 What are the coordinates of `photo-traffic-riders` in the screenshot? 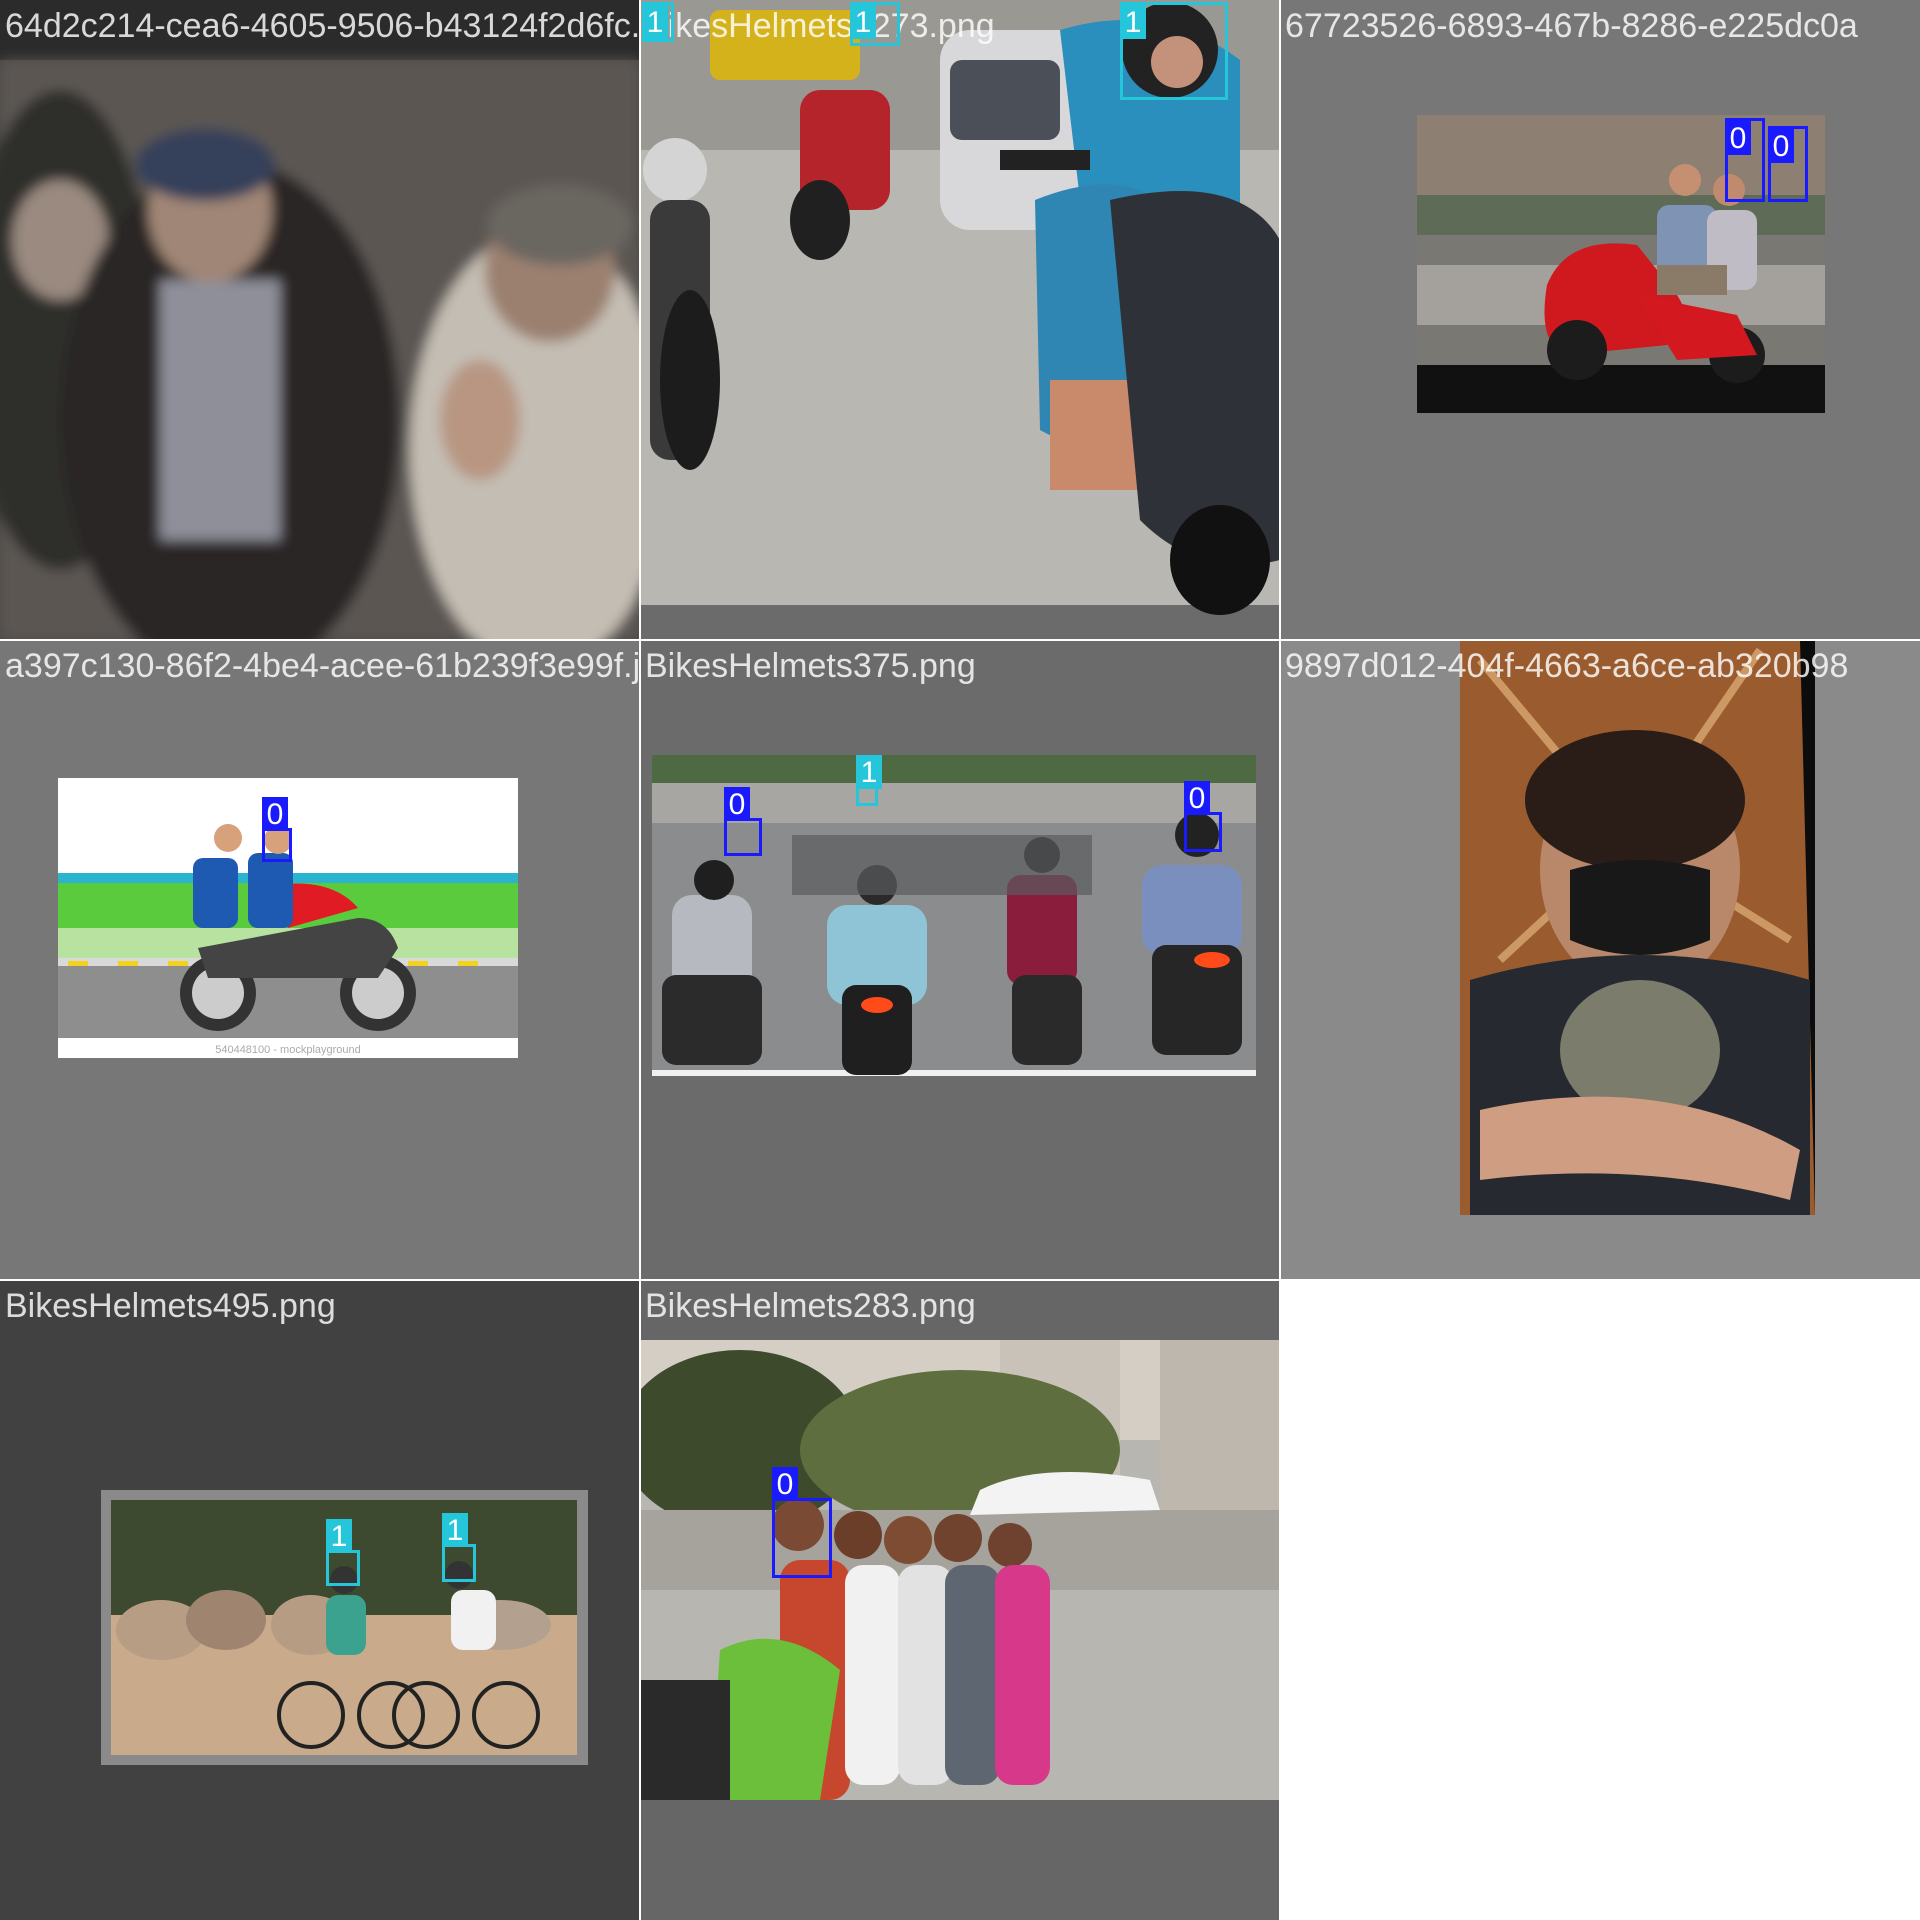 It's located at (960, 960).